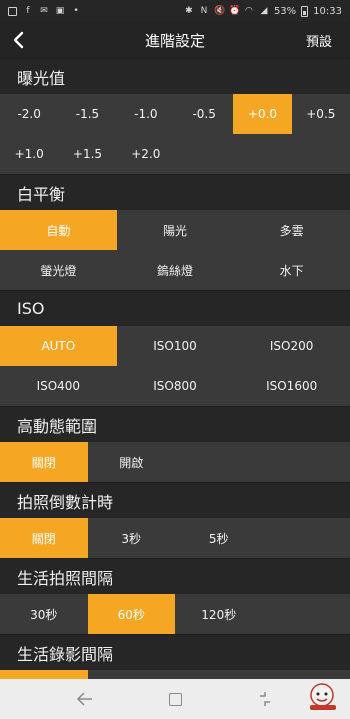  I want to click on exposure-option: -1.0, so click(146, 114).